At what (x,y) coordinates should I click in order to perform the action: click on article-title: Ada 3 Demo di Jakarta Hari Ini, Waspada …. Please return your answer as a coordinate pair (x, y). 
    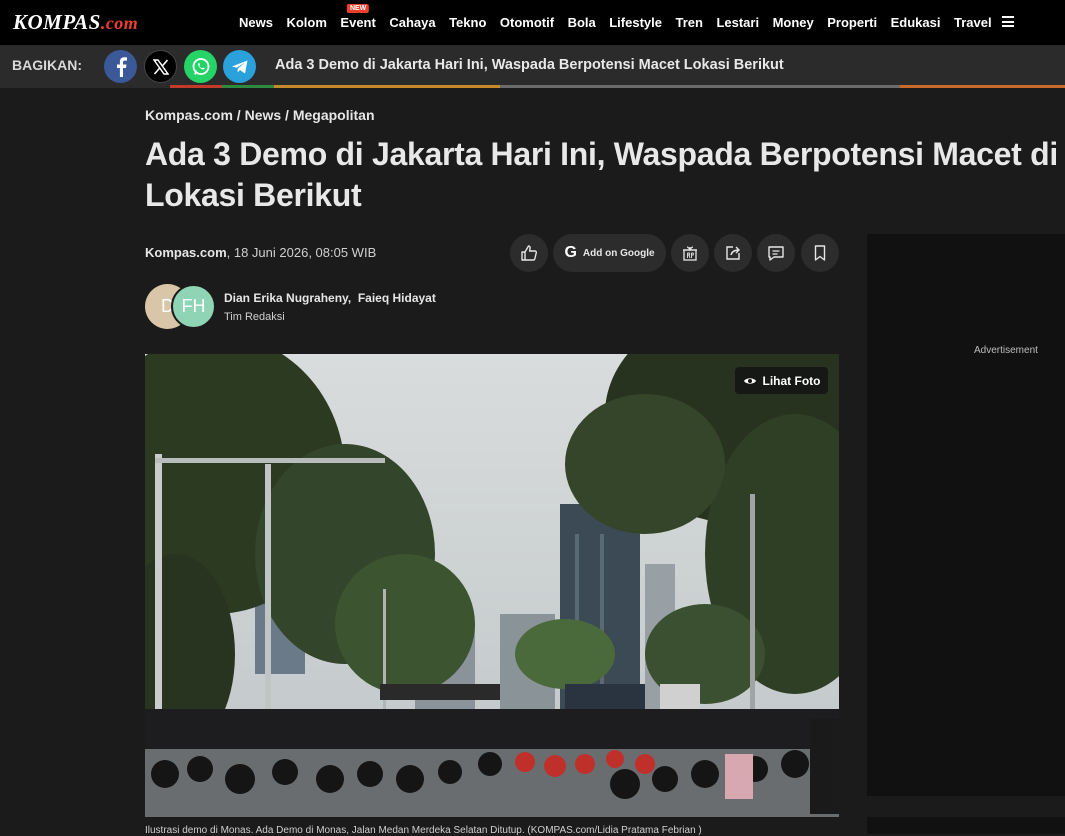
    Looking at the image, I should click on (601, 174).